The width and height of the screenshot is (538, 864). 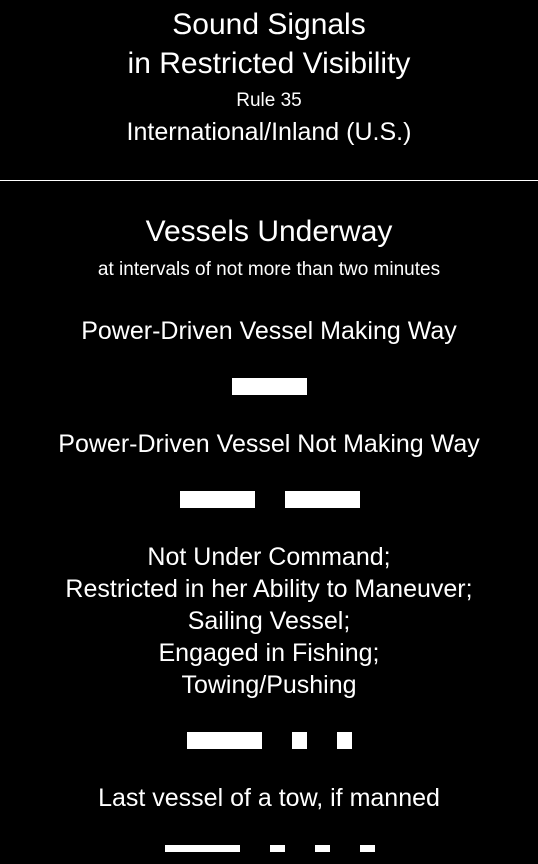 What do you see at coordinates (269, 132) in the screenshot?
I see `jurisdiction: International/Inland (U.S.)` at bounding box center [269, 132].